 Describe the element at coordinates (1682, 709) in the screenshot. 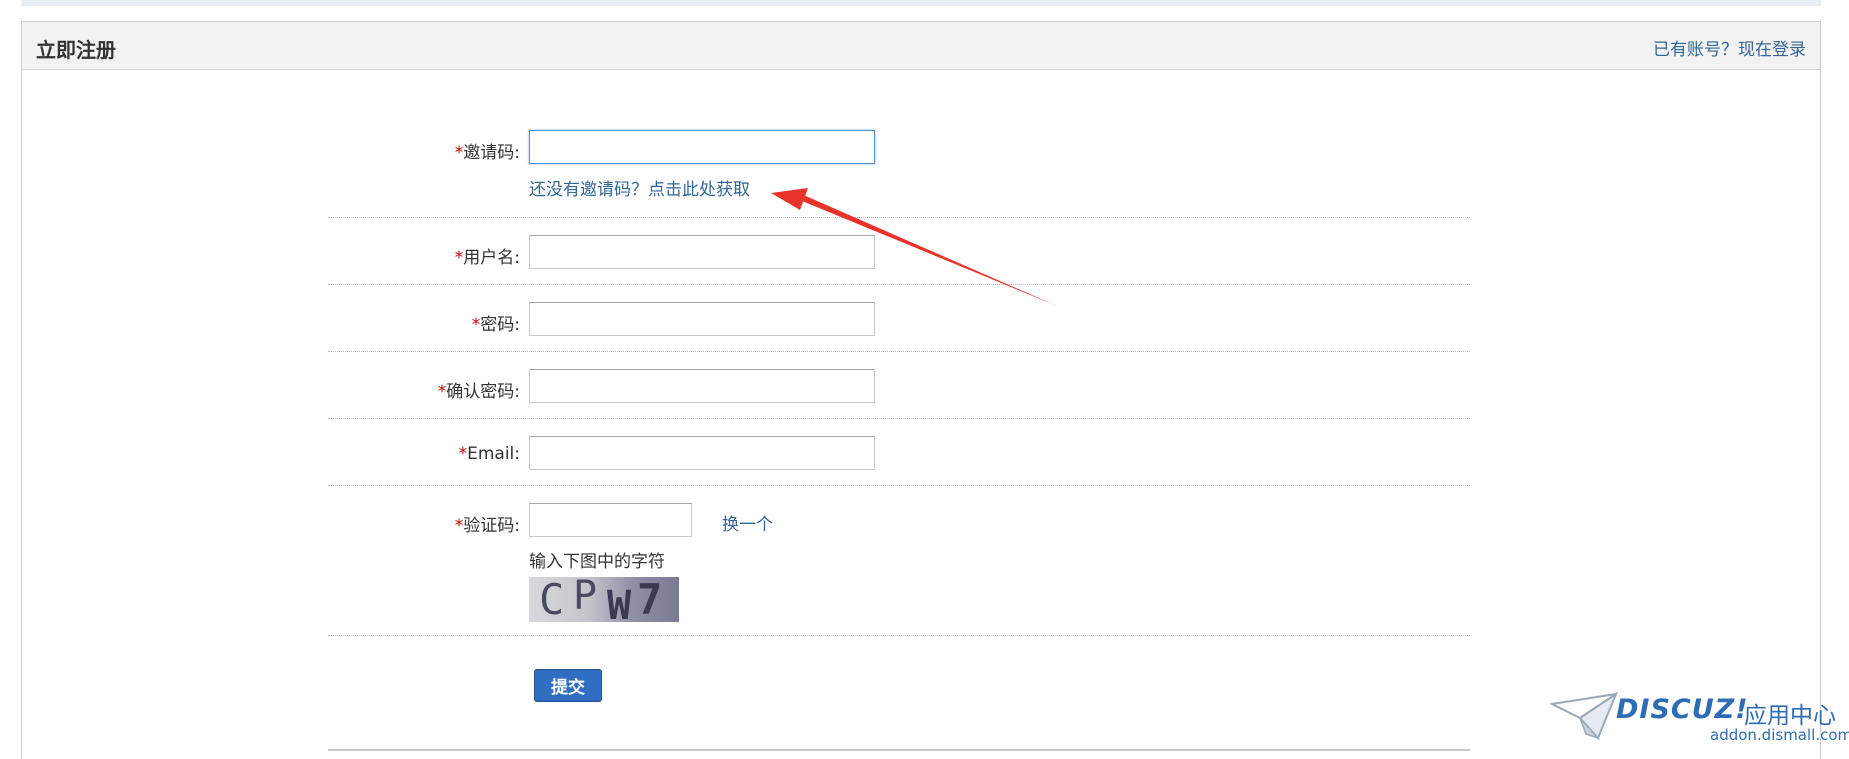

I see `brand-name: DISCUZ!` at that location.